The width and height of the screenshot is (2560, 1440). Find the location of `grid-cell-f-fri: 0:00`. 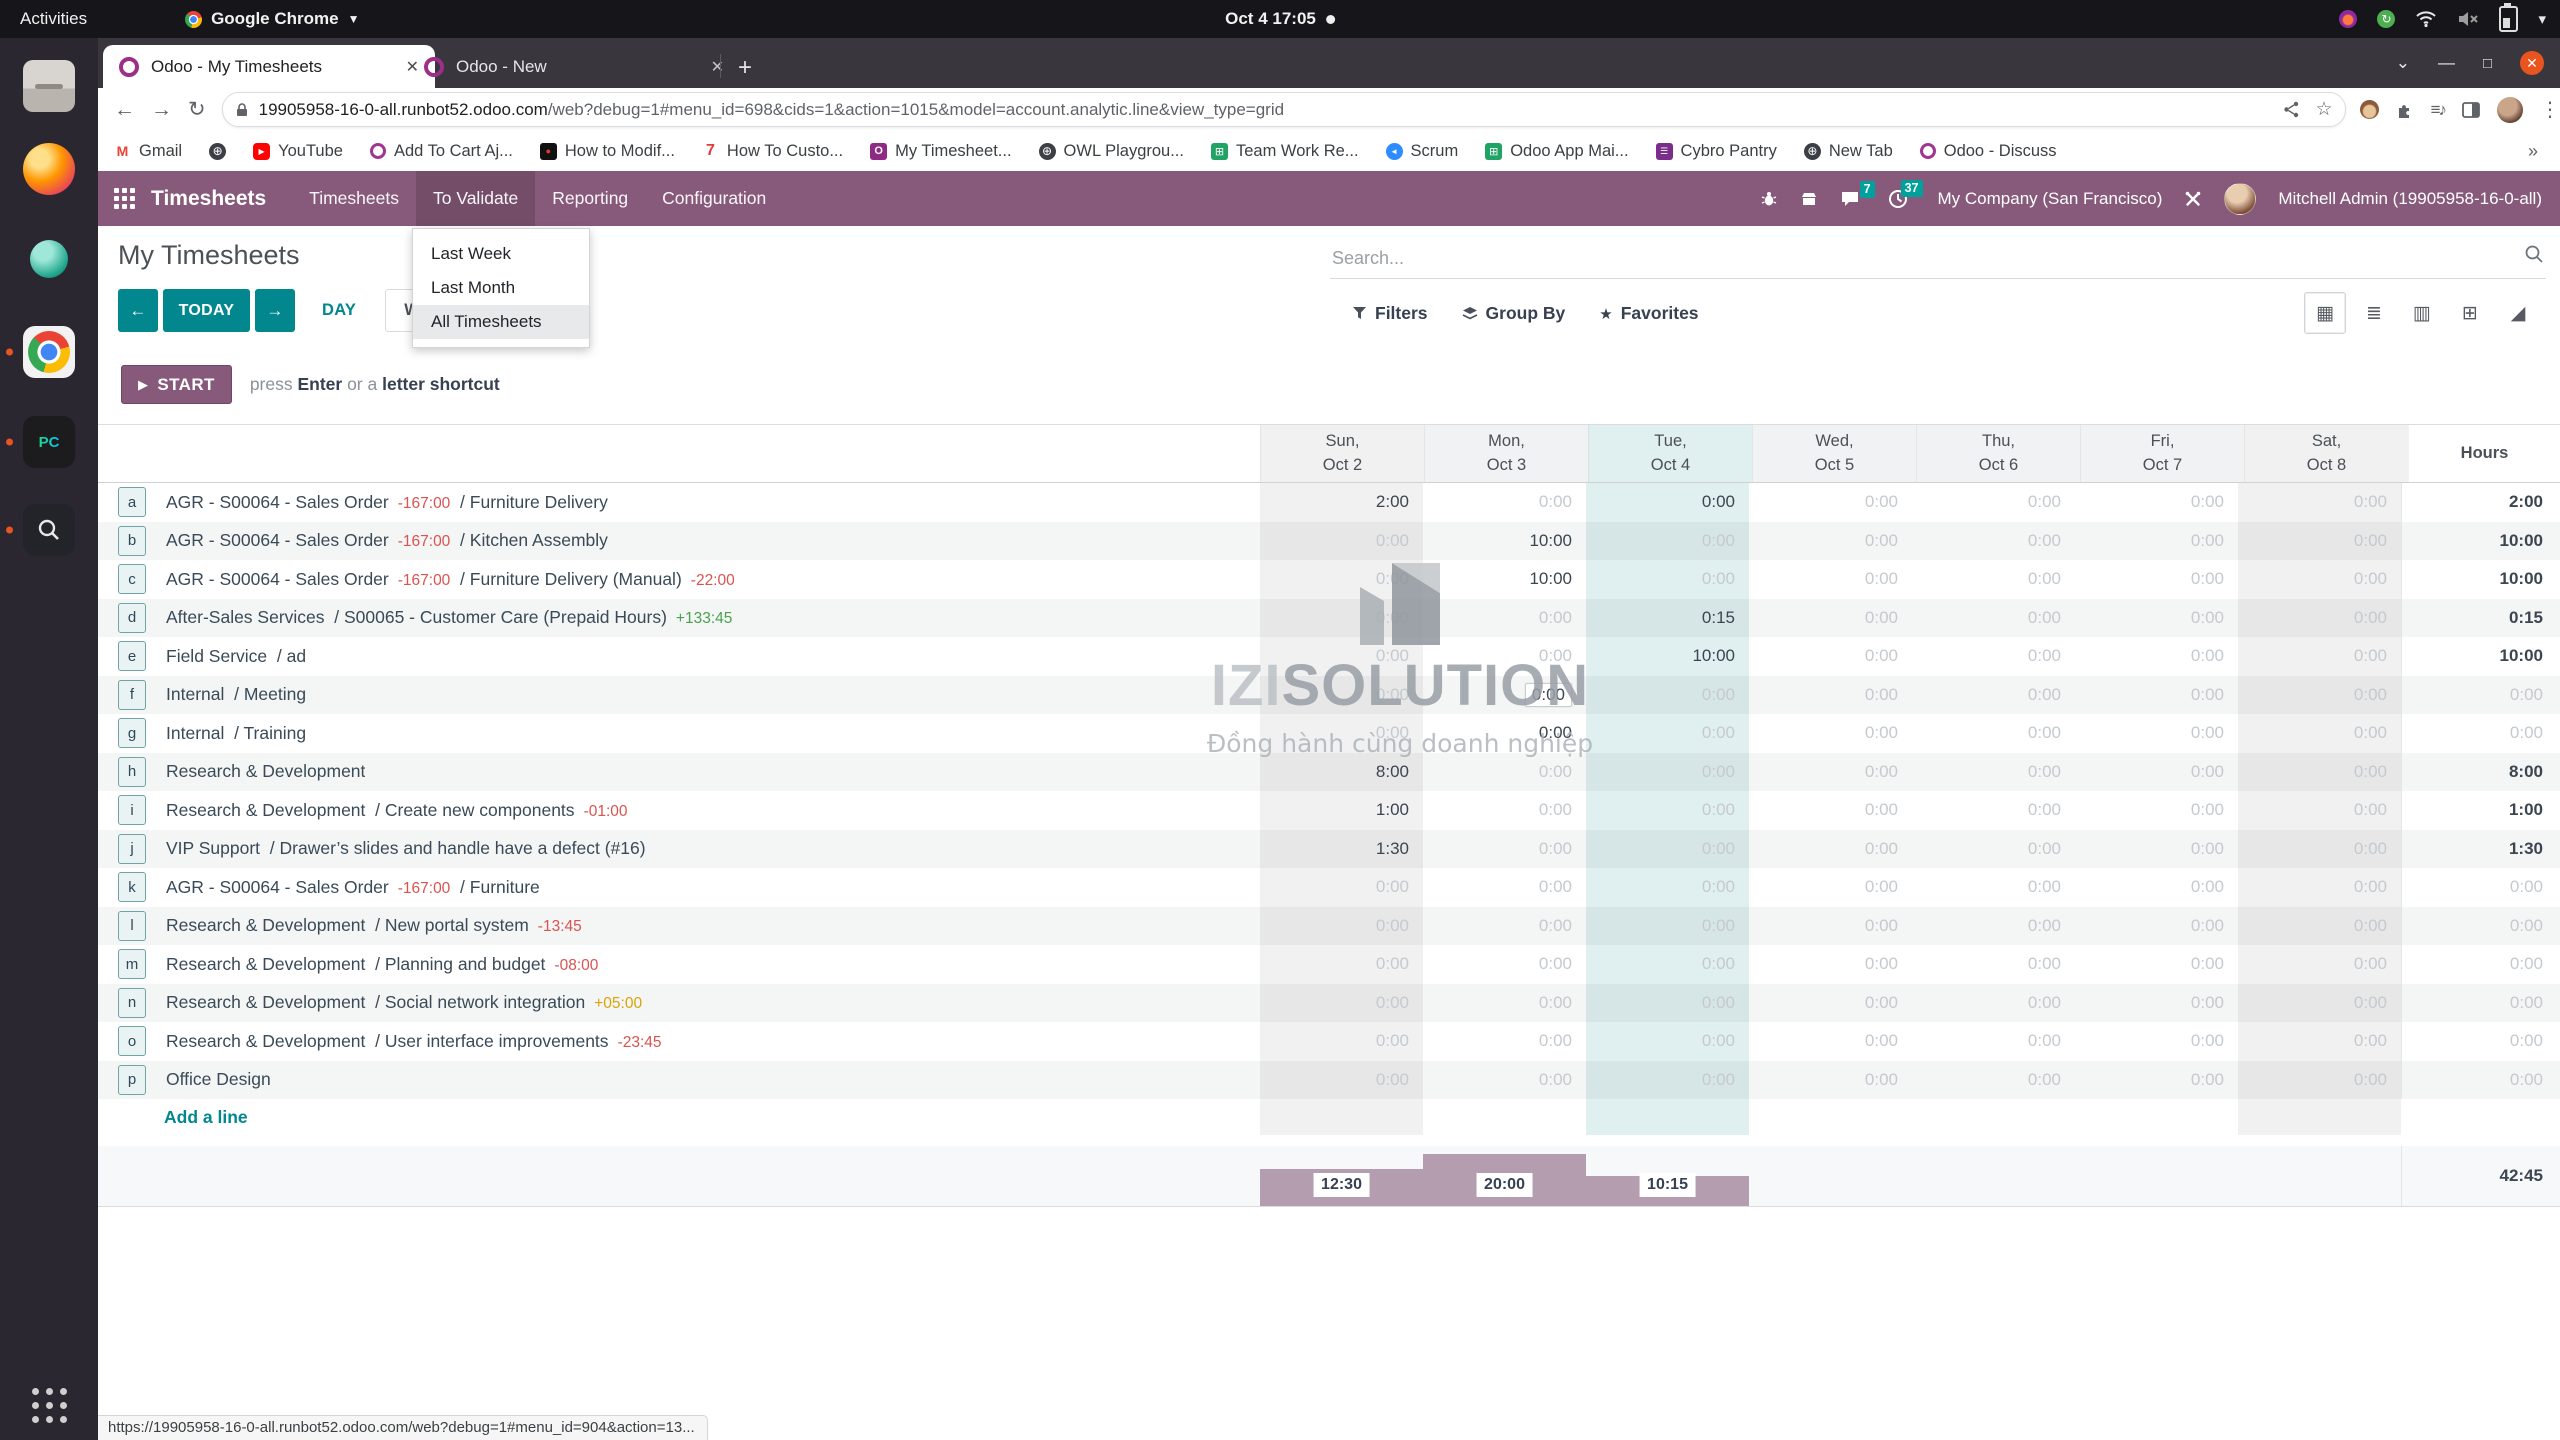

grid-cell-f-fri: 0:00 is located at coordinates (2156, 695).